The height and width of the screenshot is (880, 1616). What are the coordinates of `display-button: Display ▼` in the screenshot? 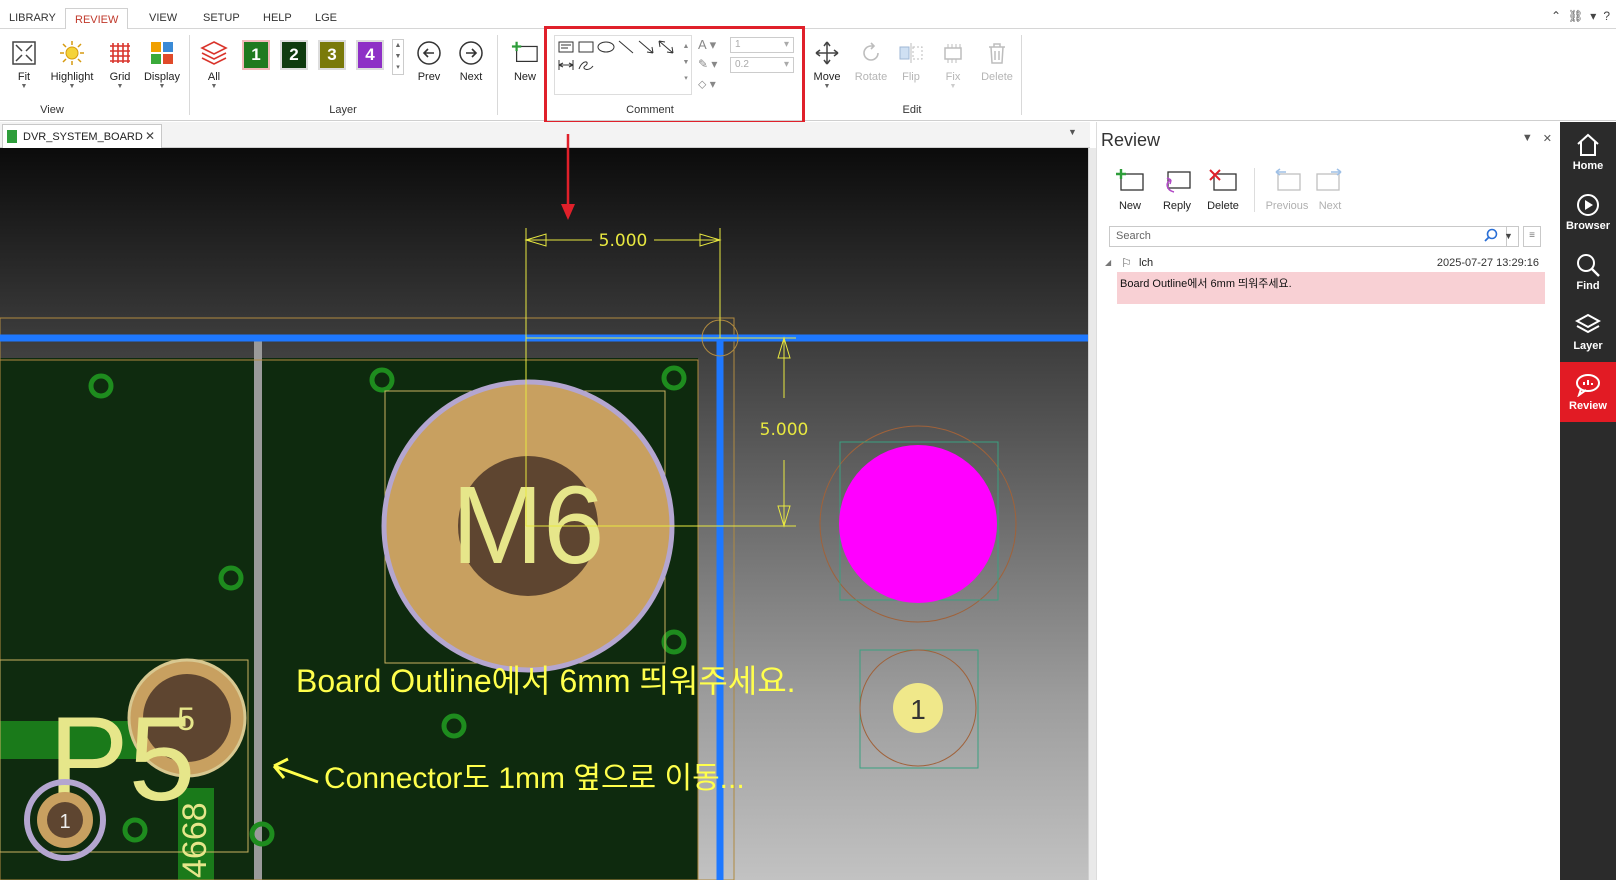 It's located at (162, 65).